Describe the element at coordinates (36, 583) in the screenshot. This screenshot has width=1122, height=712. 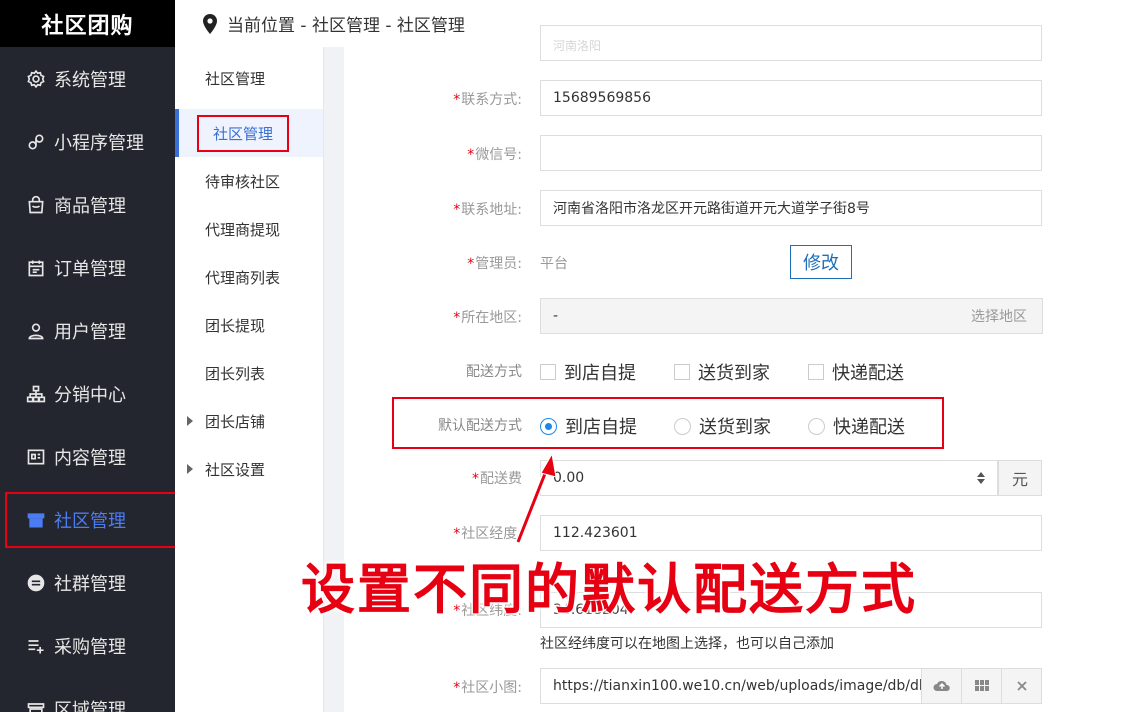
I see `group-icon` at that location.